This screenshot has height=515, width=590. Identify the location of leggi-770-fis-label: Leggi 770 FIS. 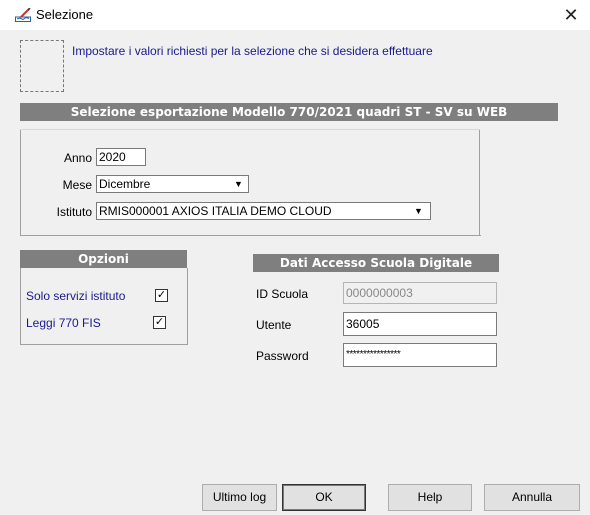
(63, 323).